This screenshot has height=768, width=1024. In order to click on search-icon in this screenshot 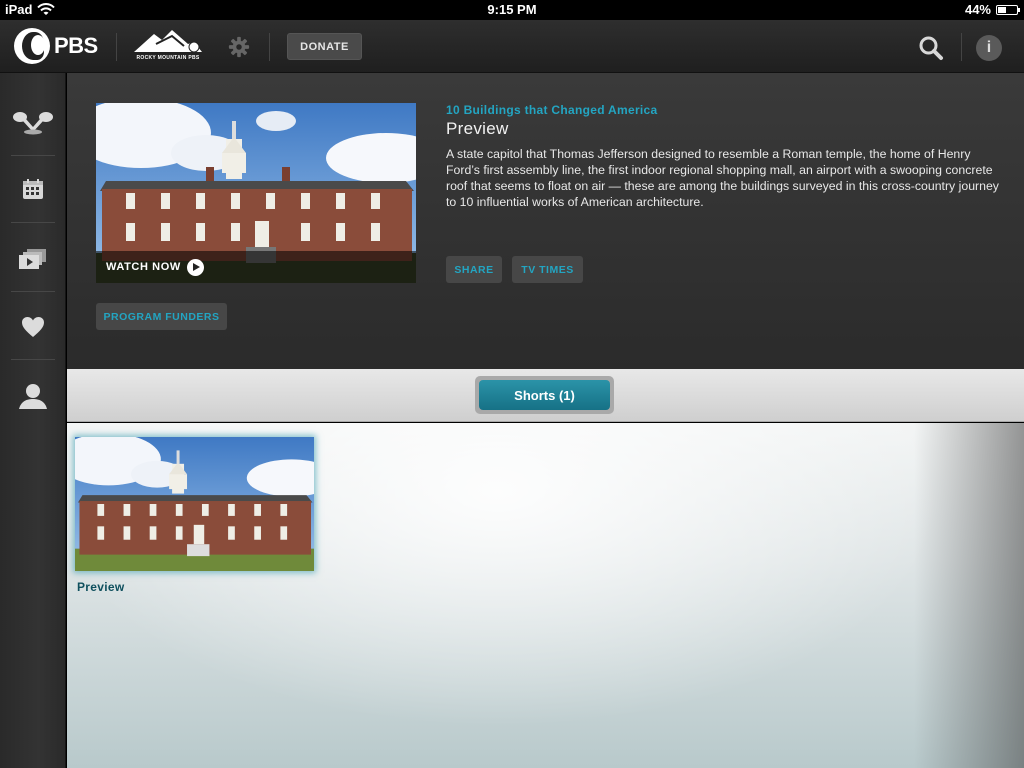, I will do `click(931, 48)`.